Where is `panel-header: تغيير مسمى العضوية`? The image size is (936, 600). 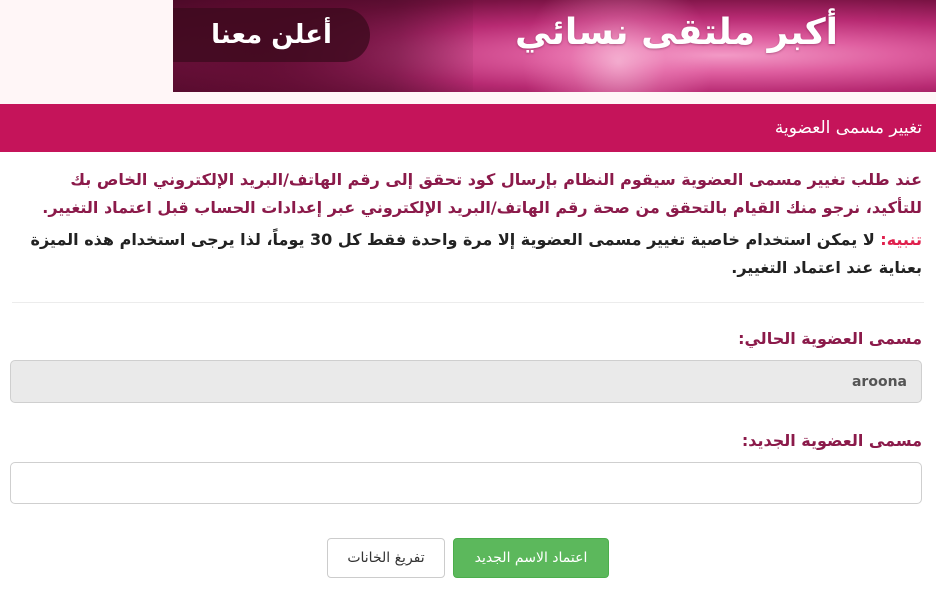
panel-header: تغيير مسمى العضوية is located at coordinates (468, 128).